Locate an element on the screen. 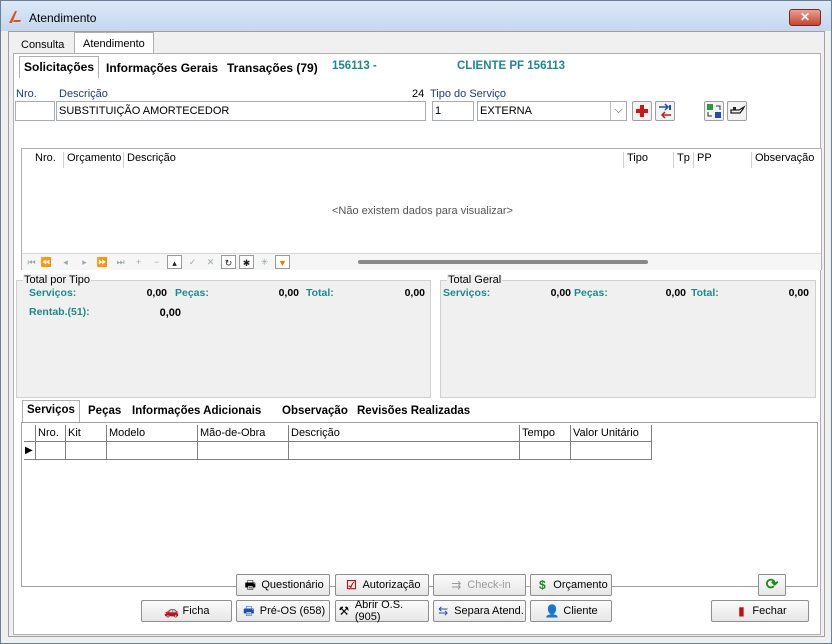  tab-atendimento: Atendimento is located at coordinates (114, 43).